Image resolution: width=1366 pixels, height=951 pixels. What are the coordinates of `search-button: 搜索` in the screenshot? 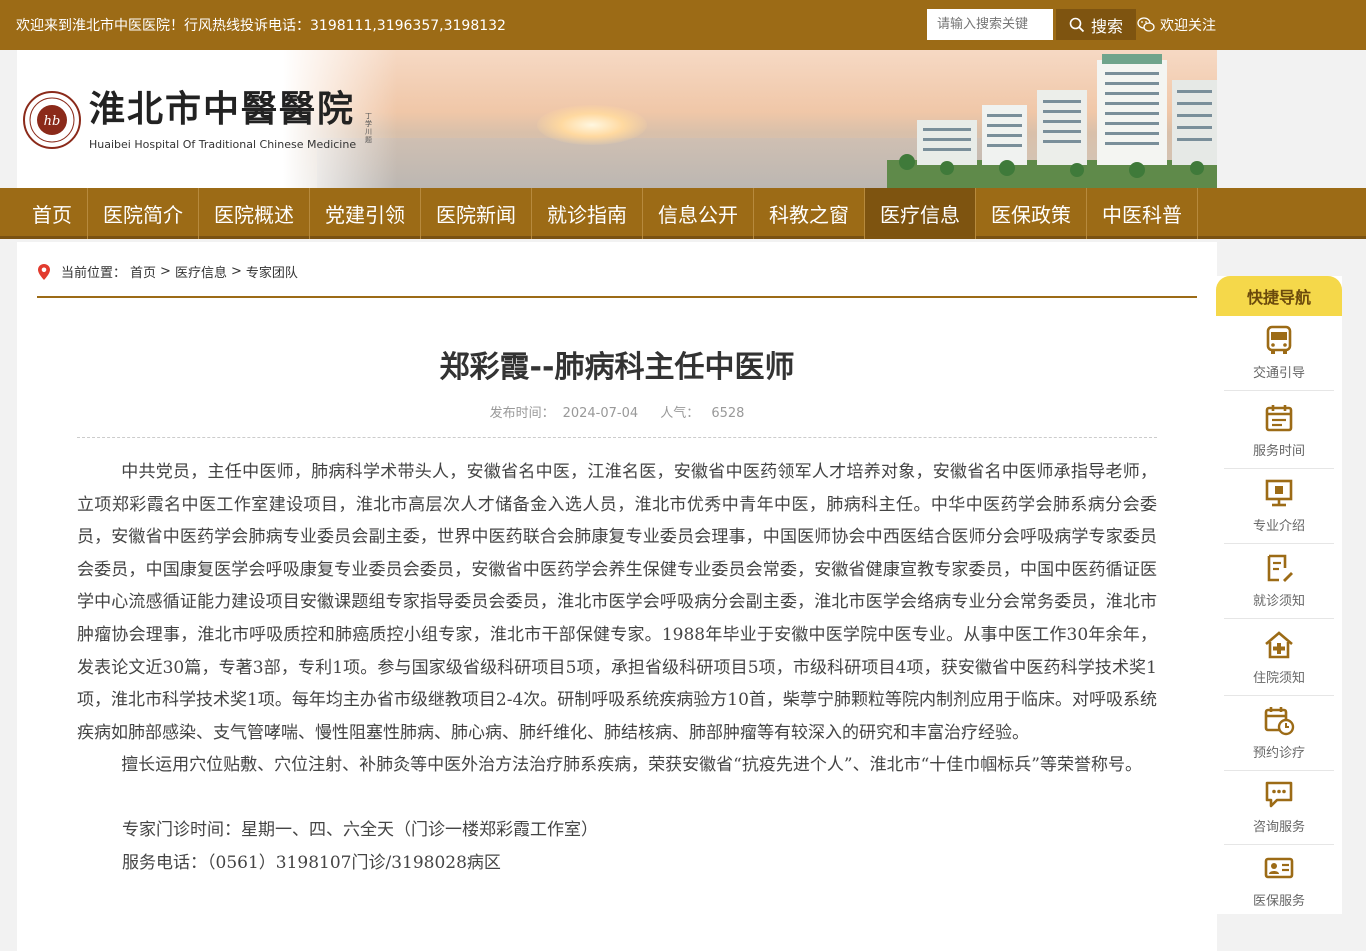 It's located at (1096, 24).